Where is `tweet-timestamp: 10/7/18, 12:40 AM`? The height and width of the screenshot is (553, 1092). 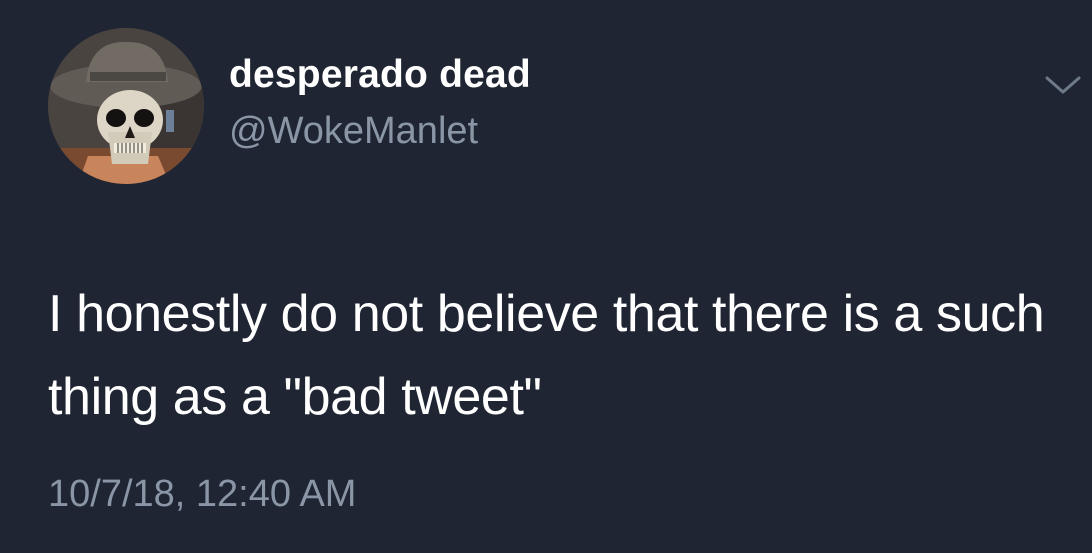
tweet-timestamp: 10/7/18, 12:40 AM is located at coordinates (202, 494).